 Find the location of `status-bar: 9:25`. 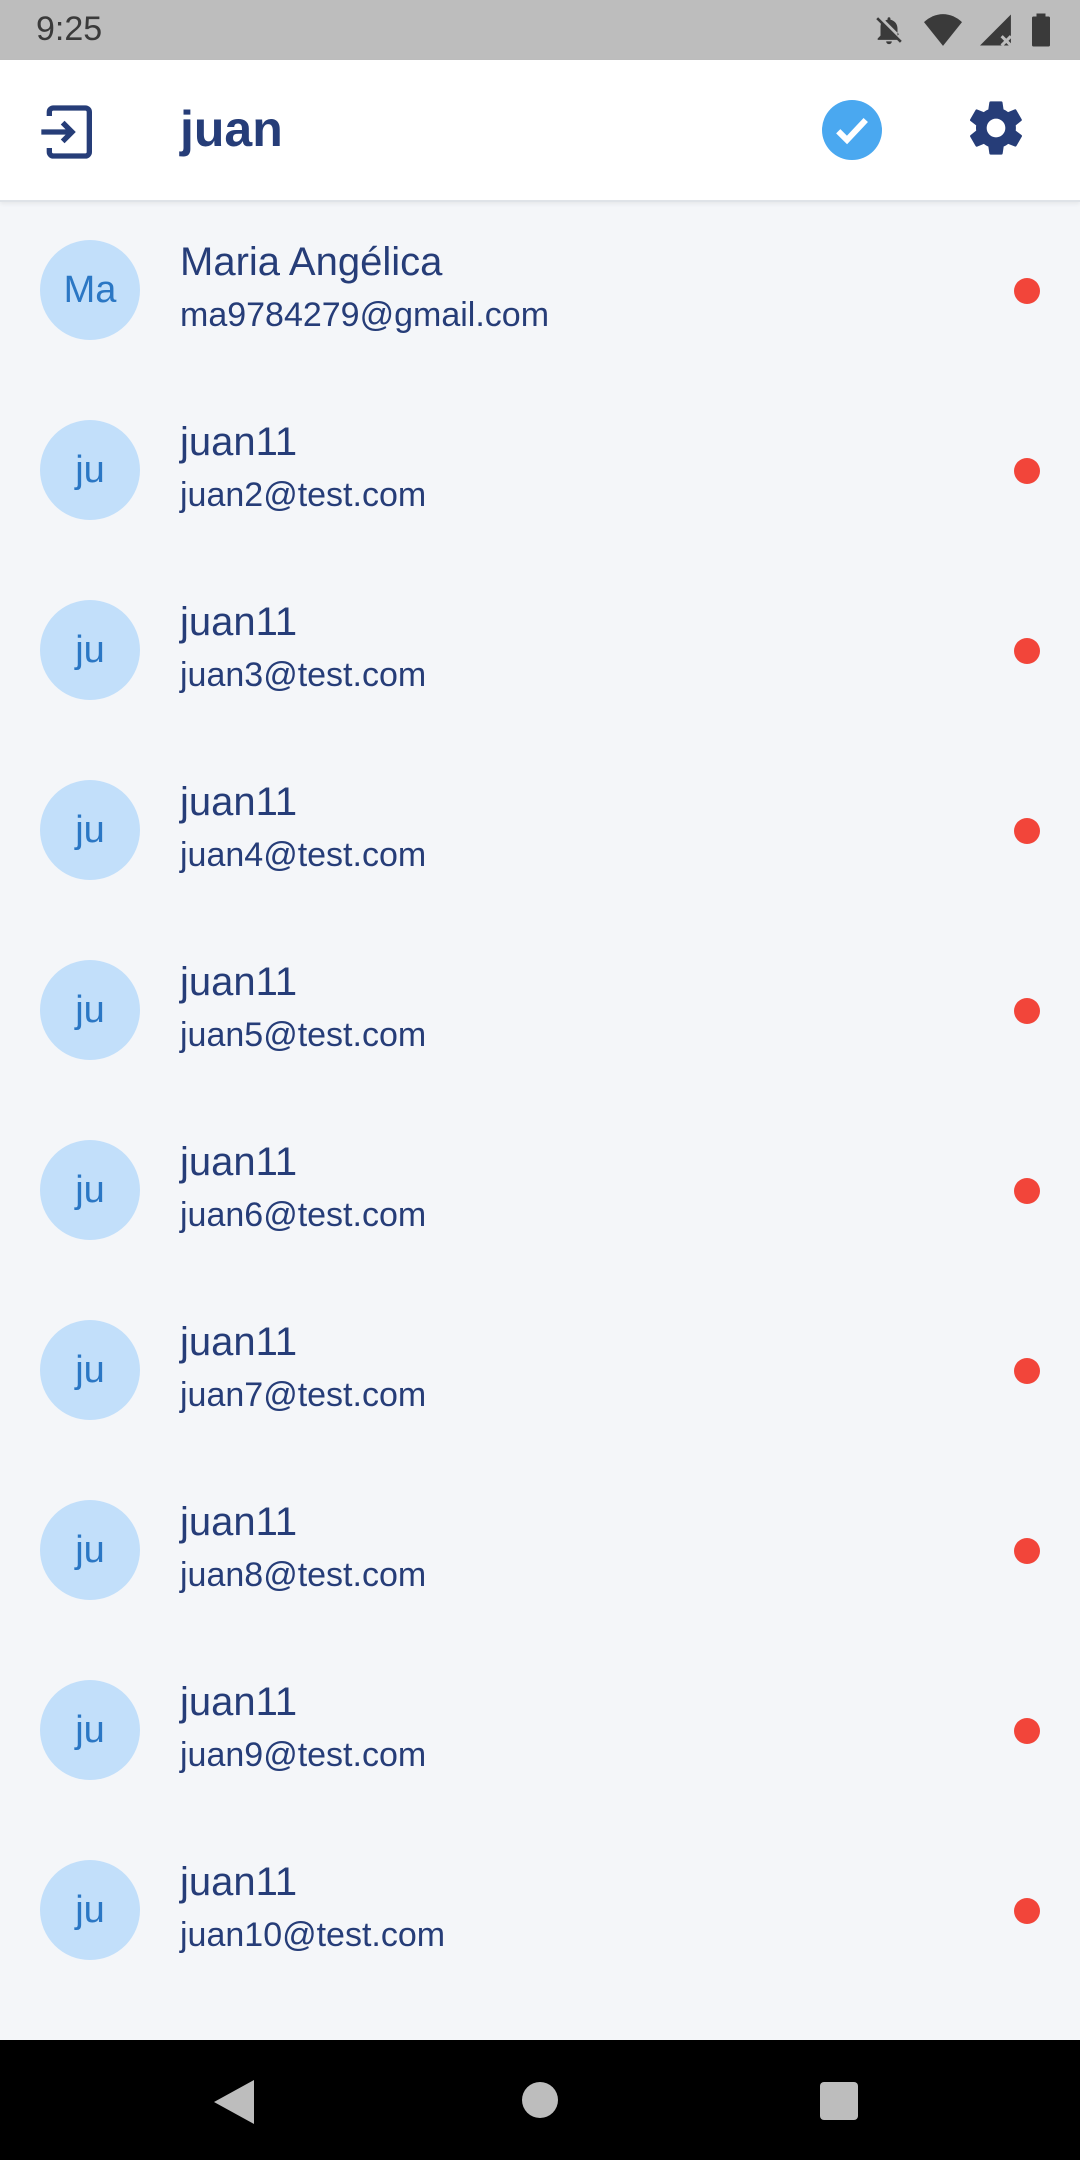

status-bar: 9:25 is located at coordinates (540, 30).